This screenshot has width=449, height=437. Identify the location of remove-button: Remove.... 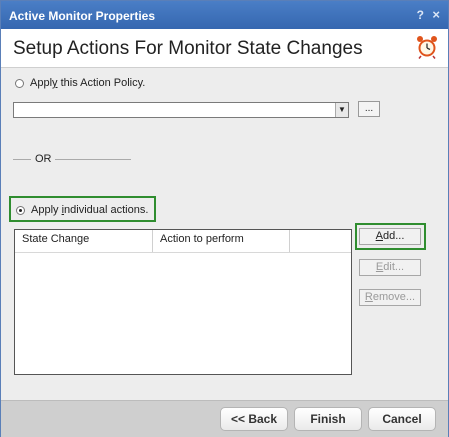
(390, 297).